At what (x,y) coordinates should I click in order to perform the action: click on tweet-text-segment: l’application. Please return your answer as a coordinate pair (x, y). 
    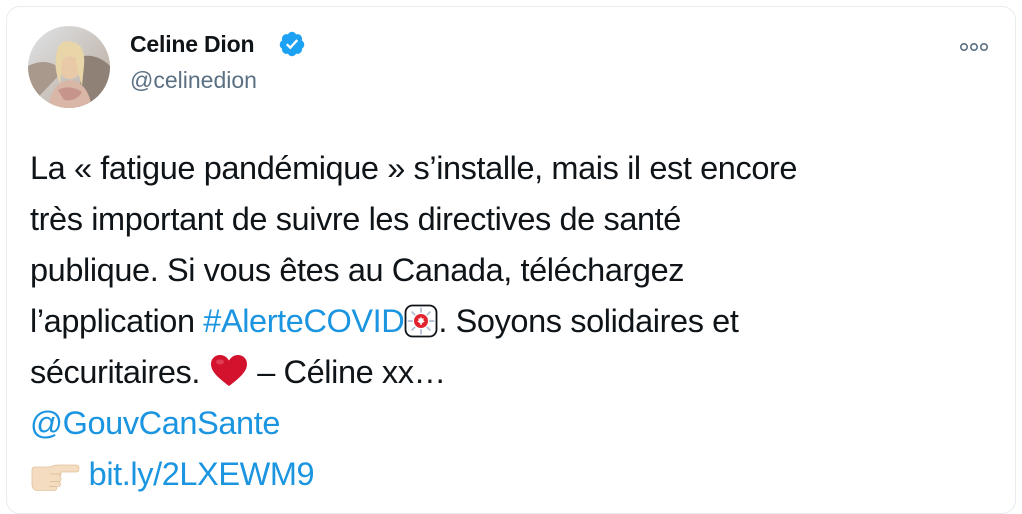
    Looking at the image, I should click on (117, 321).